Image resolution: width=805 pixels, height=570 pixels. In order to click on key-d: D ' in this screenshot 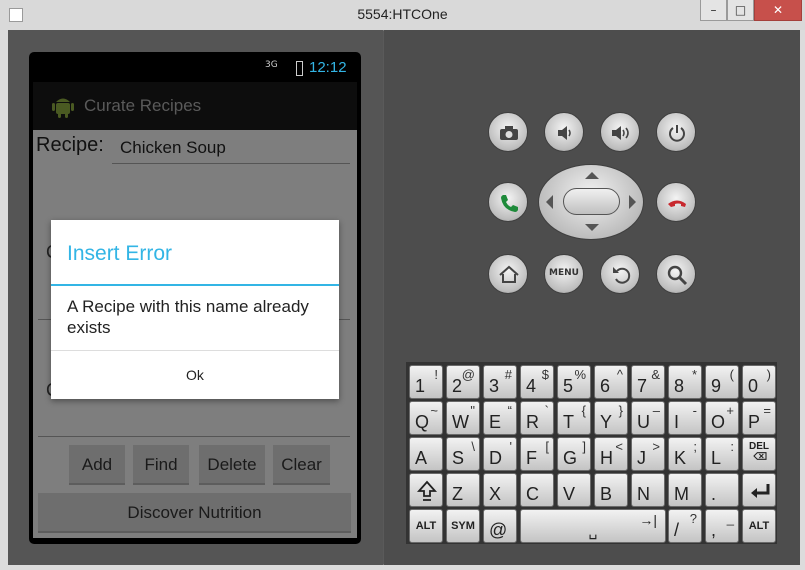, I will do `click(500, 454)`.